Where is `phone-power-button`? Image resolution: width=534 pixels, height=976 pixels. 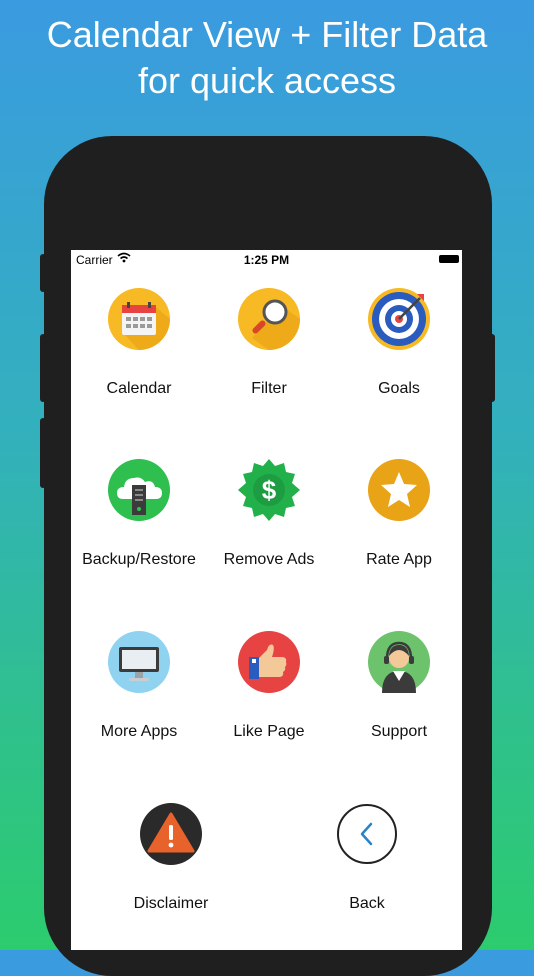 phone-power-button is located at coordinates (491, 368).